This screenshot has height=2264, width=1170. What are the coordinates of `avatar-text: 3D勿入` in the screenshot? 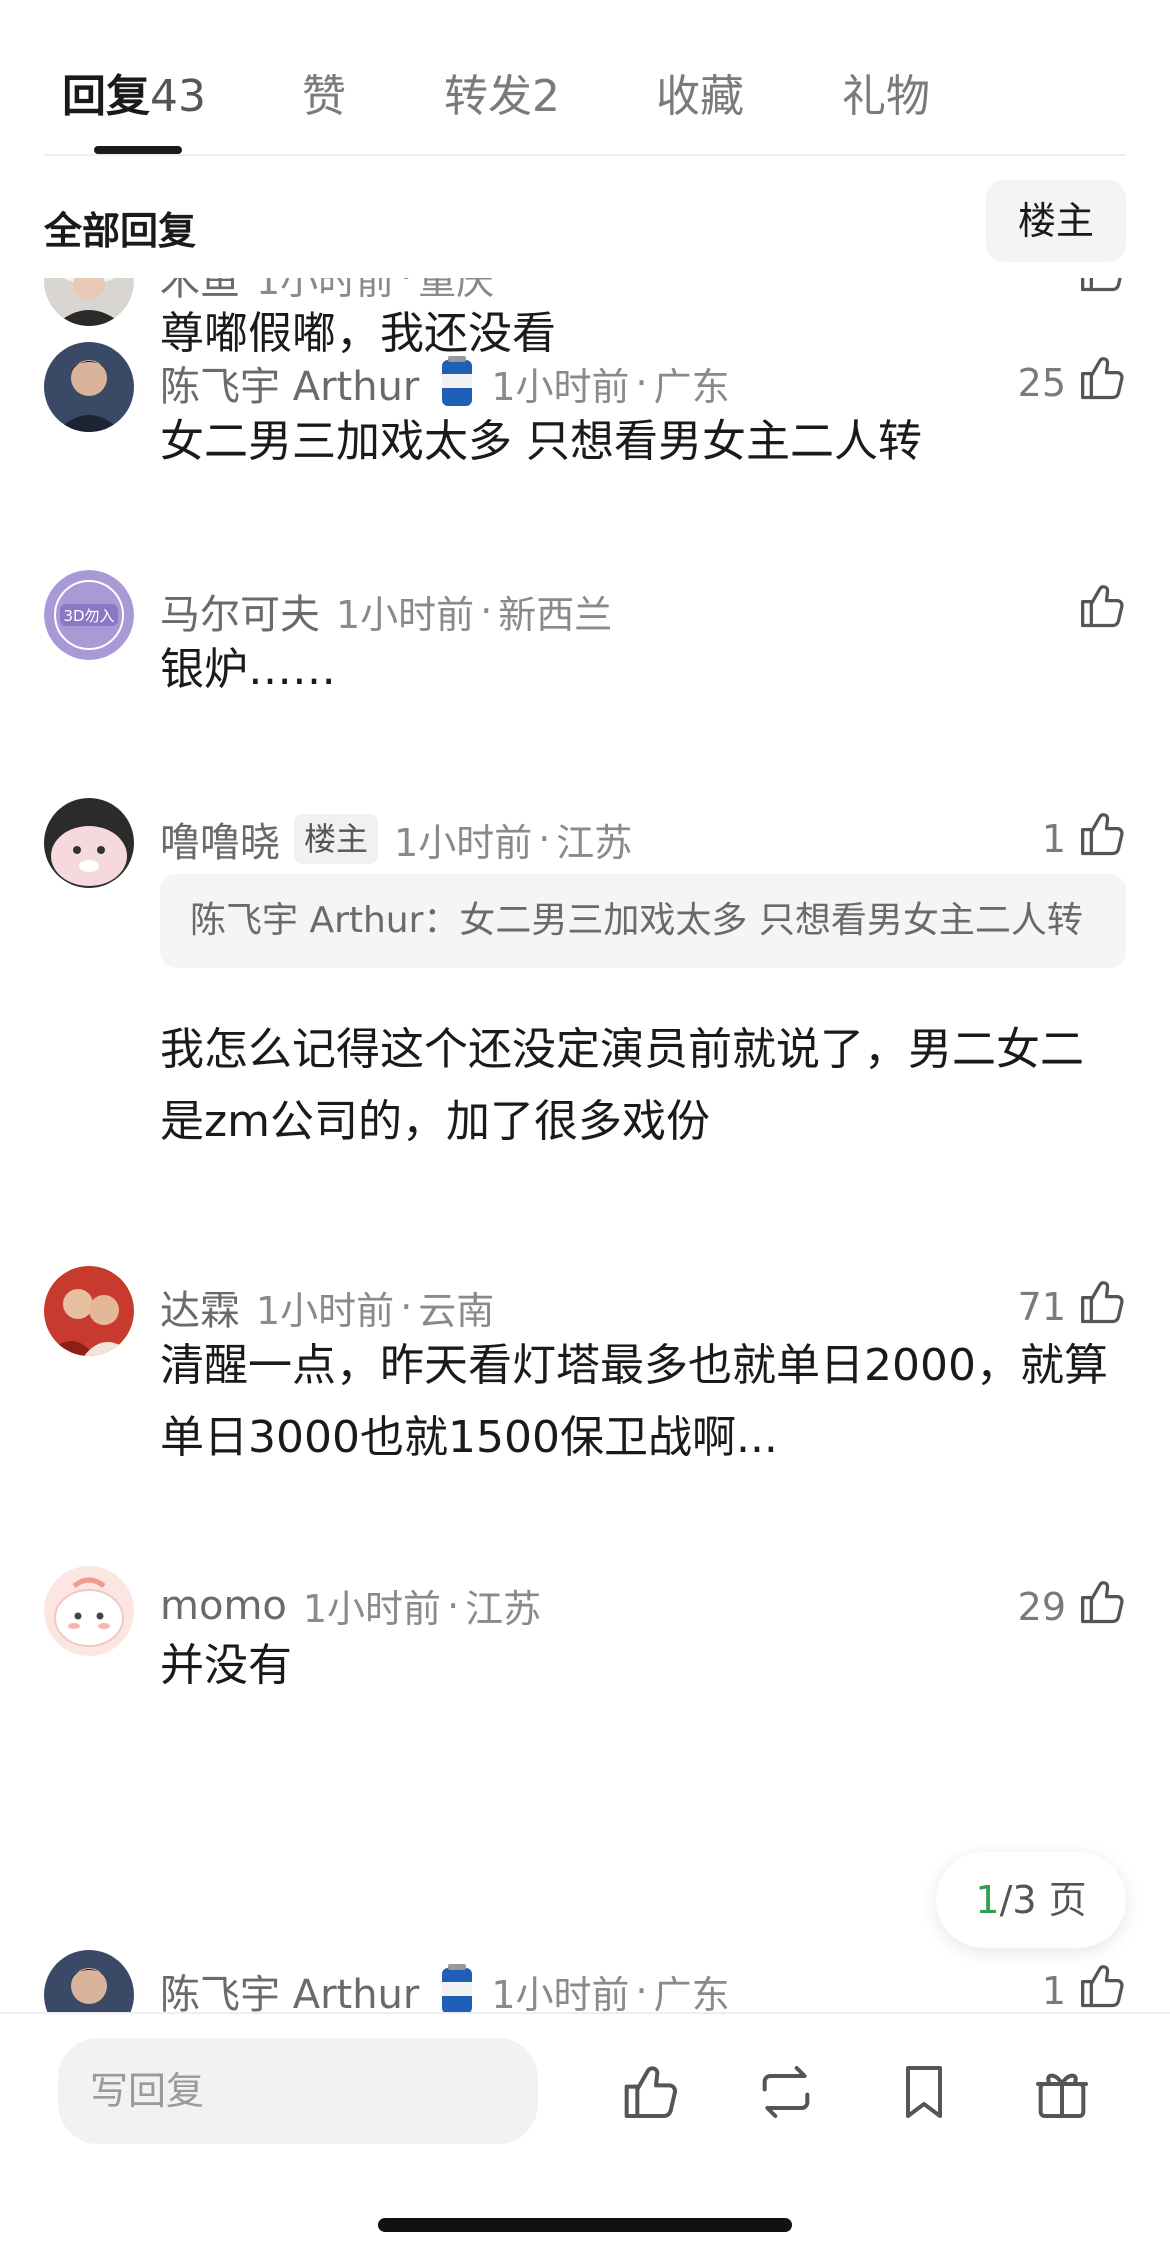 It's located at (88, 616).